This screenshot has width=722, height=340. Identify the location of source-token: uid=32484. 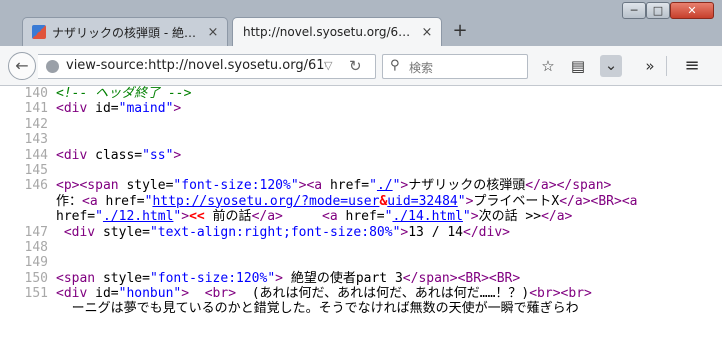
(422, 201).